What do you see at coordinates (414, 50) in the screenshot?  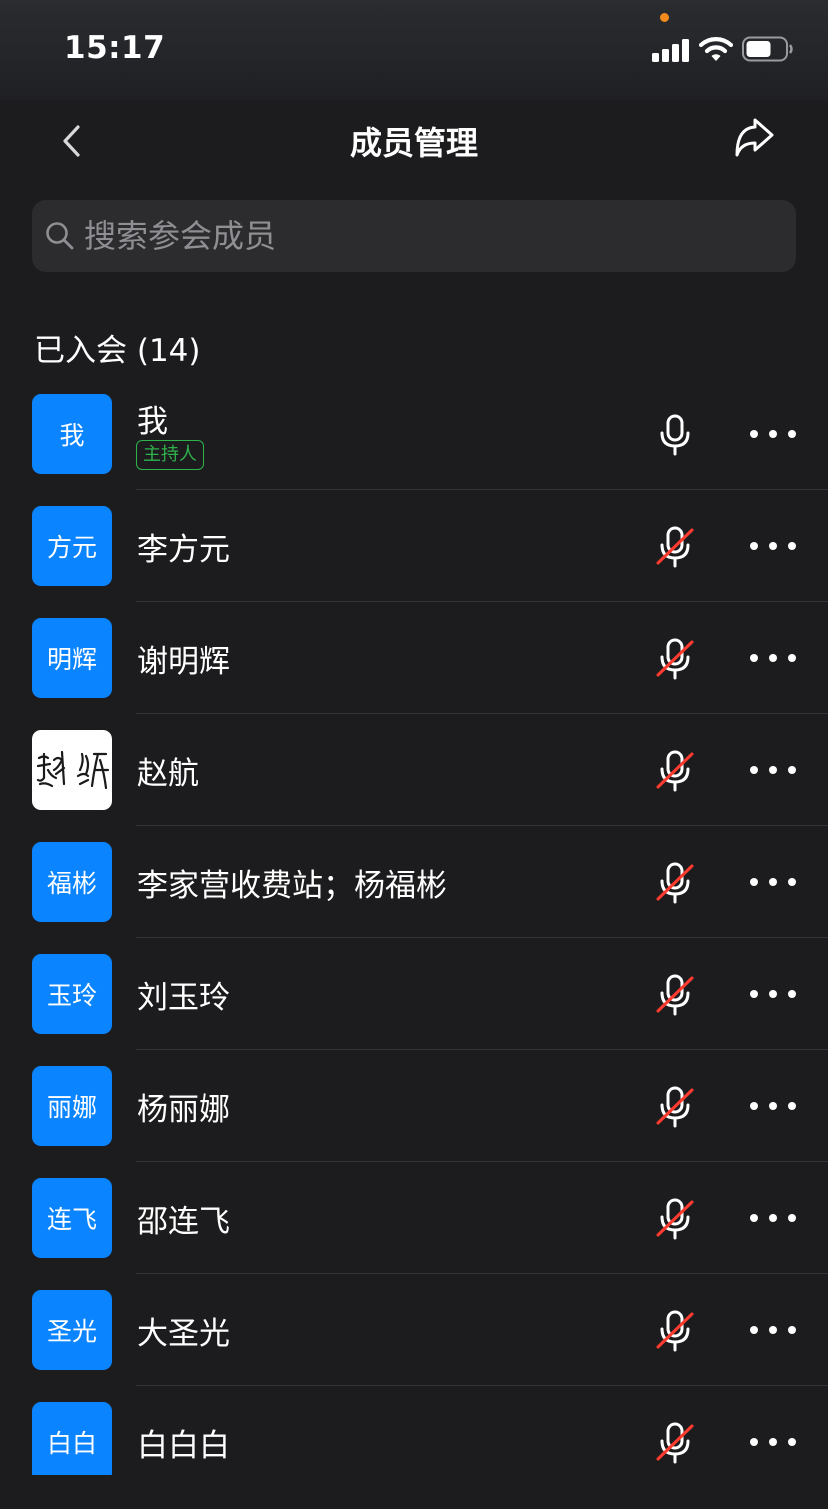 I see `status-bar: 15:17` at bounding box center [414, 50].